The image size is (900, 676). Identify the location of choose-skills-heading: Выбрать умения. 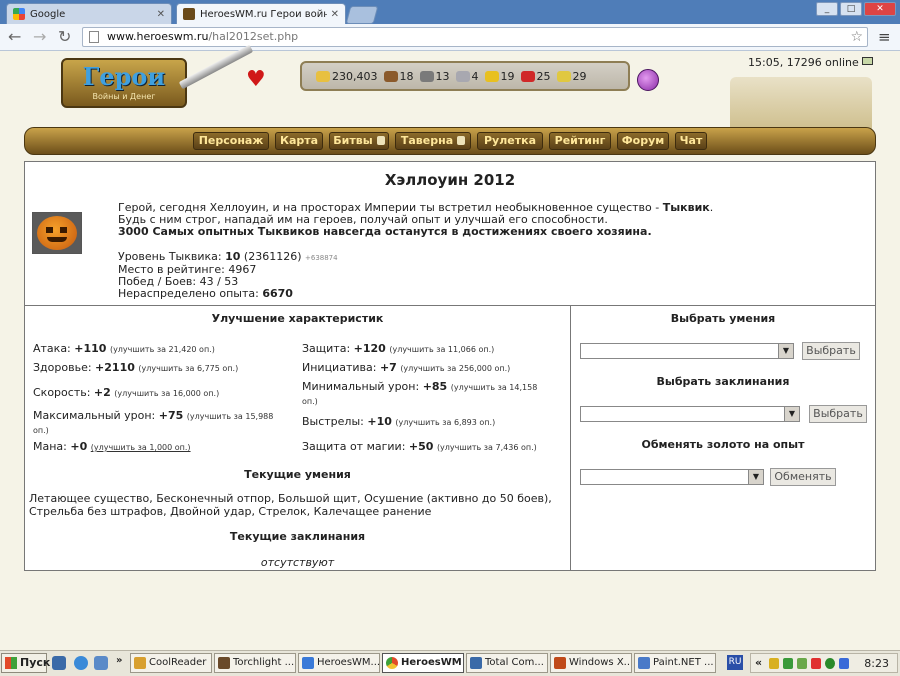
(723, 318).